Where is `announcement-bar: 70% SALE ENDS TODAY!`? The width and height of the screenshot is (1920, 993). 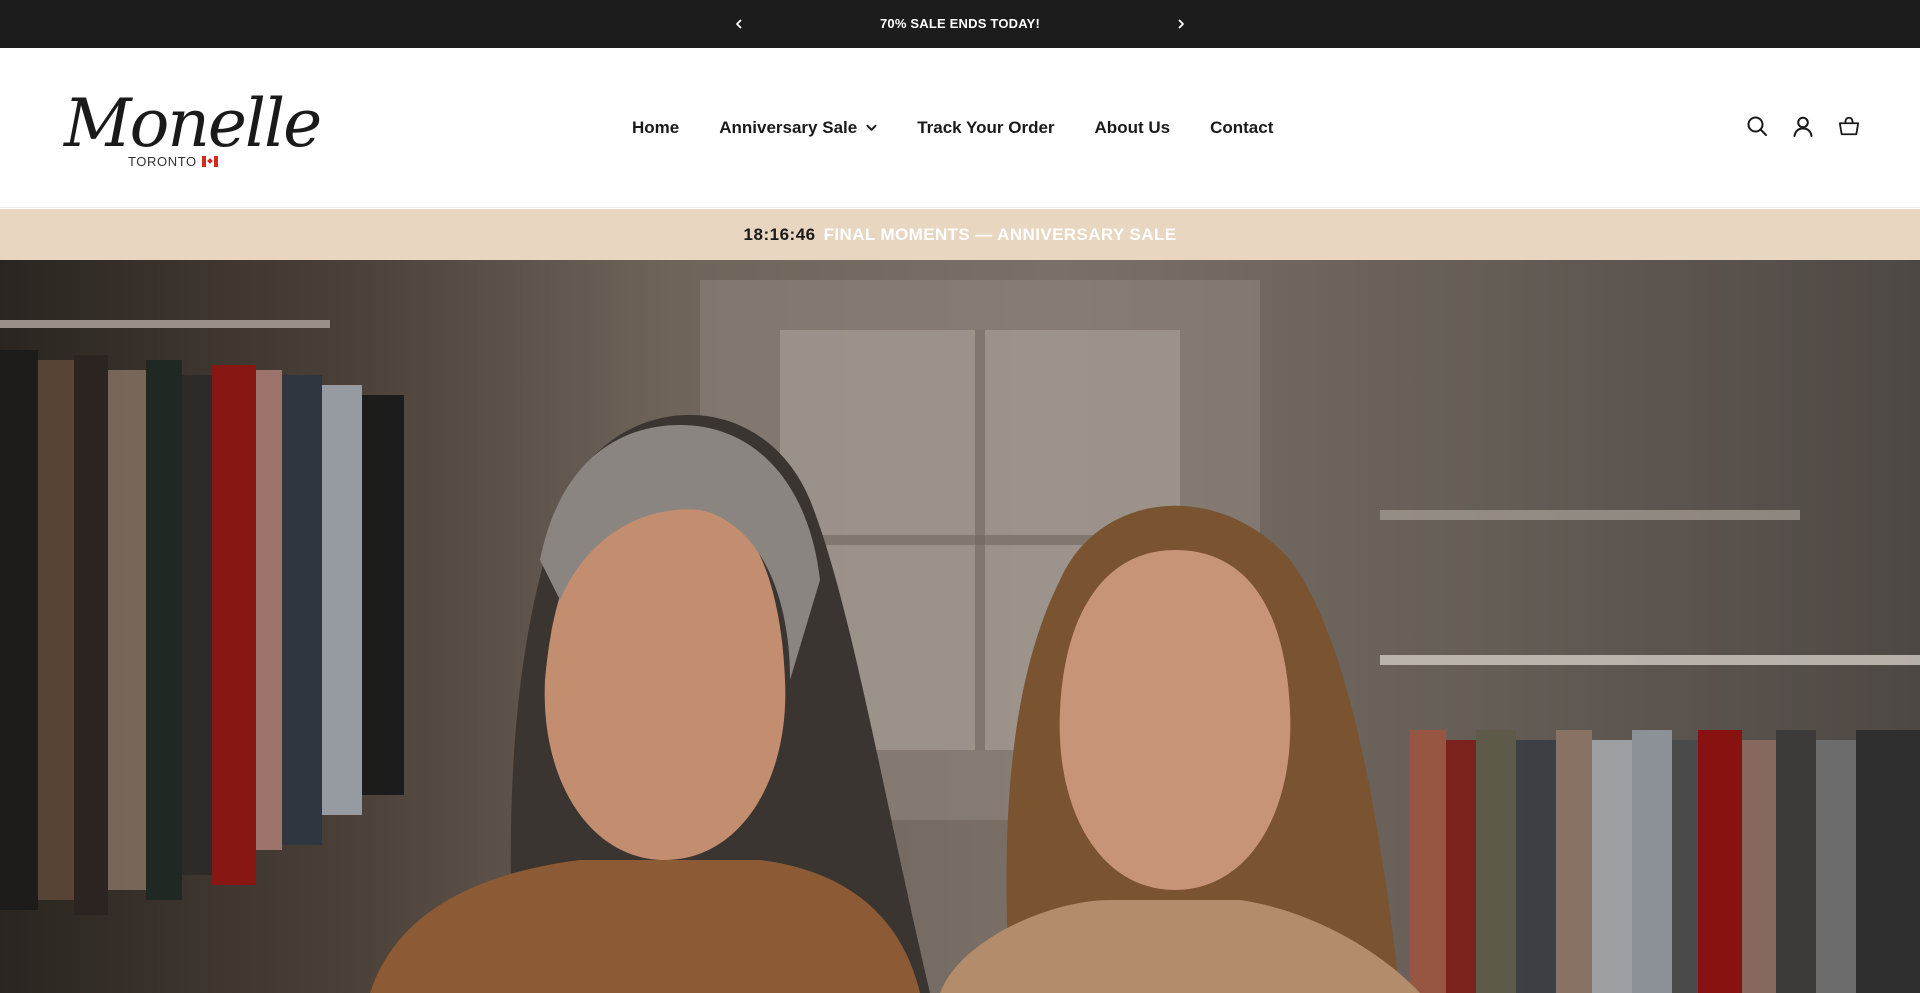
announcement-bar: 70% SALE ENDS TODAY! is located at coordinates (960, 24).